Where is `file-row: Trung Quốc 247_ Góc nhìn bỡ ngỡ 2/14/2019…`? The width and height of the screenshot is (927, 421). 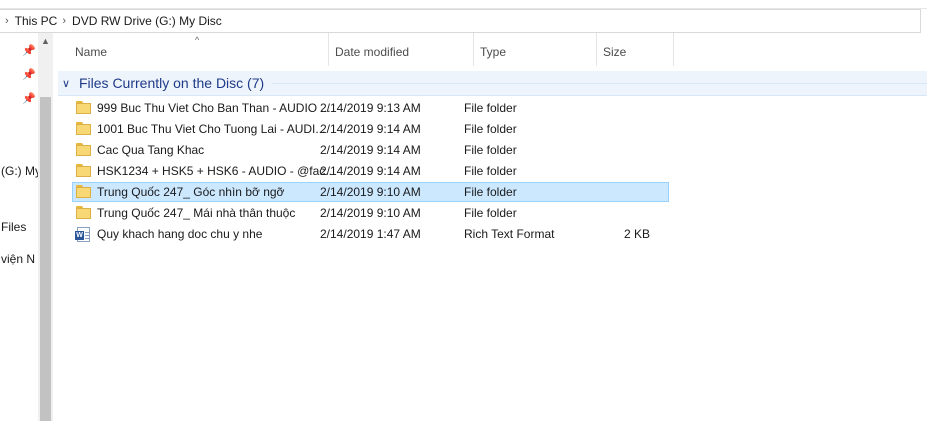
file-row: Trung Quốc 247_ Góc nhìn bỡ ngỡ 2/14/2019… is located at coordinates (370, 192).